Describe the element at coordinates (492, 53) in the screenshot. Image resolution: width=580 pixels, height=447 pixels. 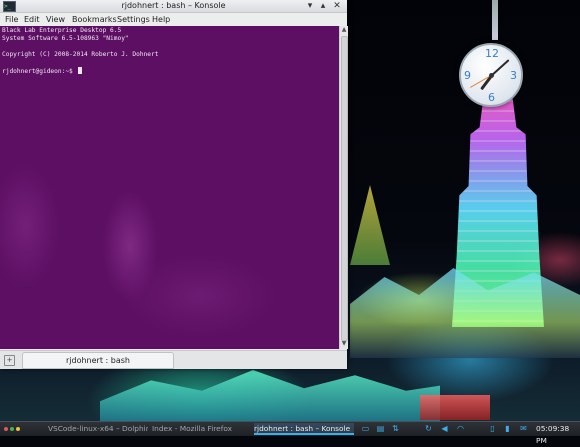
I see `clock-numeral-12: 12` at that location.